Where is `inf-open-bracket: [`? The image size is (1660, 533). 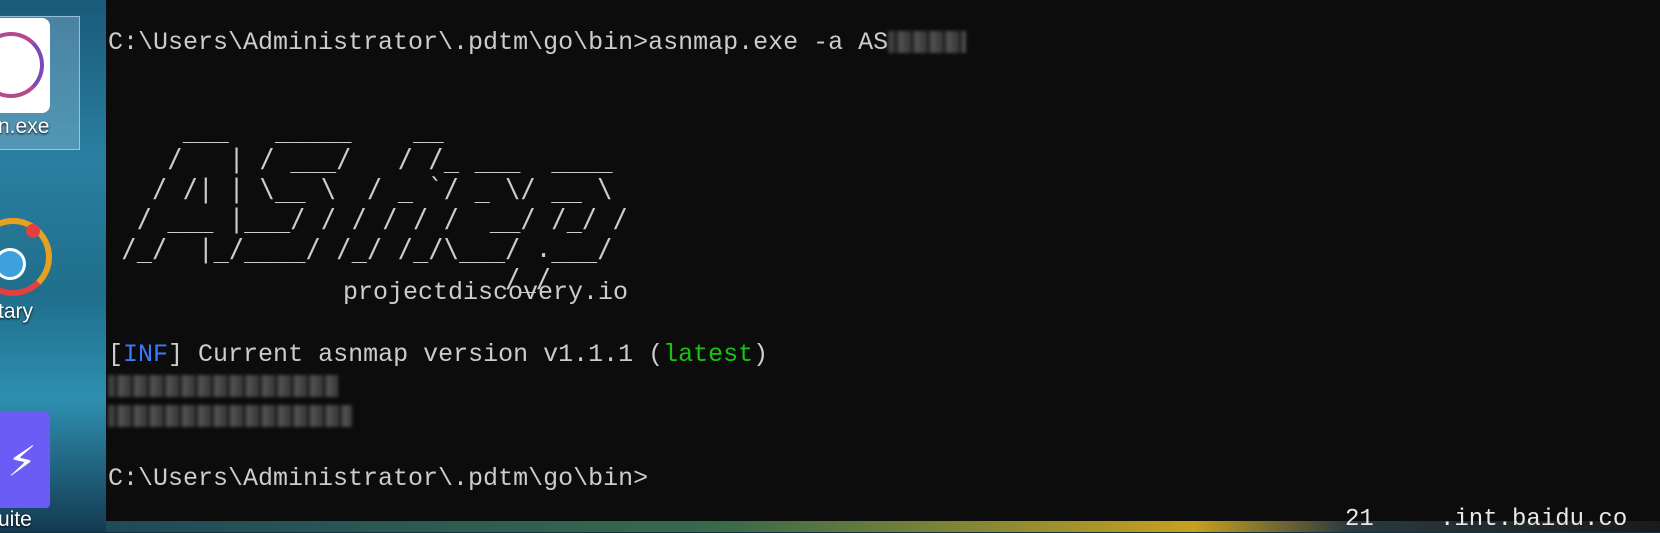
inf-open-bracket: [ is located at coordinates (116, 354).